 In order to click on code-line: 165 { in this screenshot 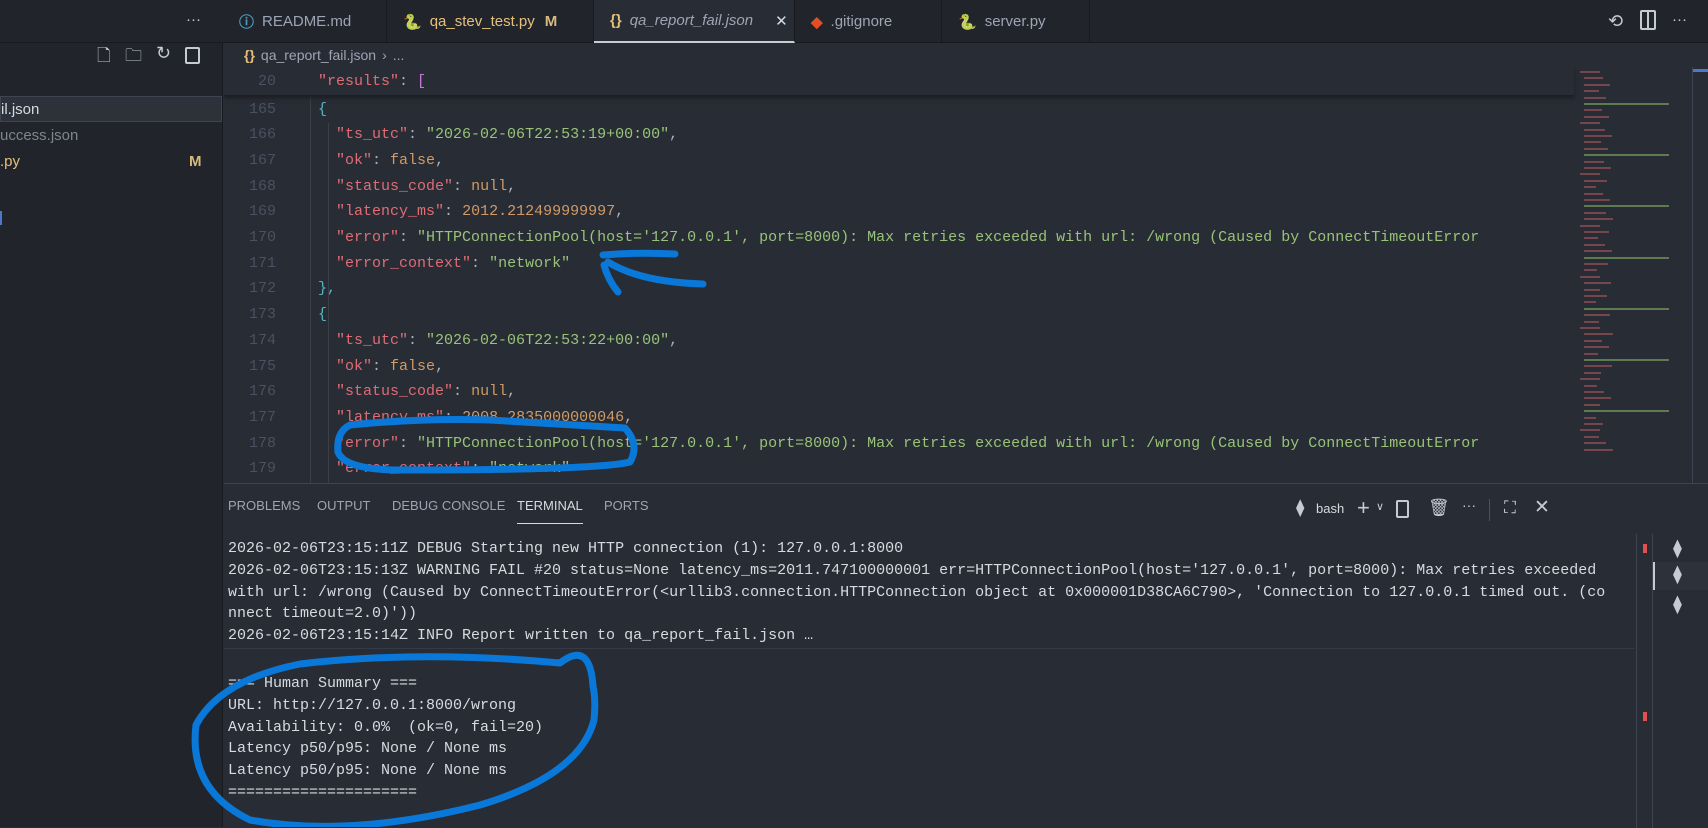, I will do `click(899, 109)`.